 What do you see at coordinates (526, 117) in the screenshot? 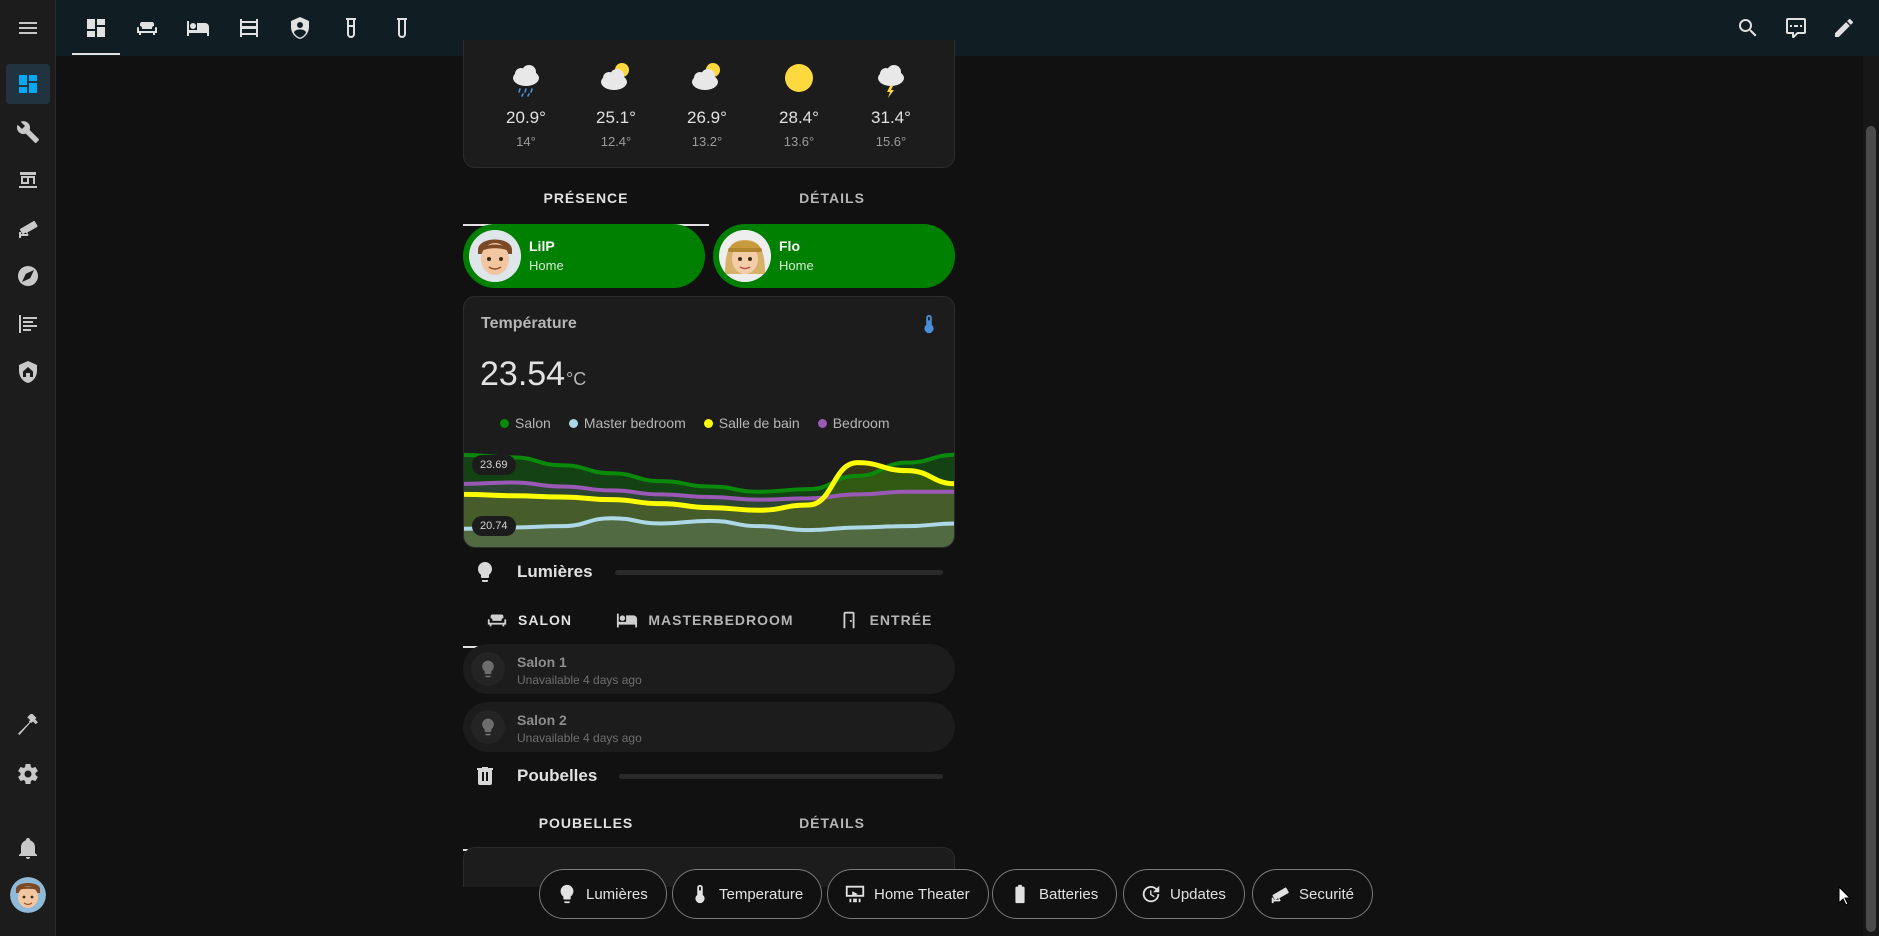
I see `forecast-high: 20.9°` at bounding box center [526, 117].